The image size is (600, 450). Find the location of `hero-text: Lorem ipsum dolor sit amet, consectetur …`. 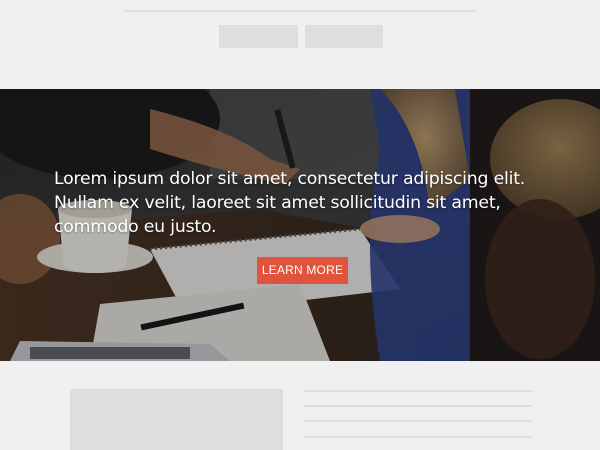

hero-text: Lorem ipsum dolor sit amet, consectetur … is located at coordinates (290, 203).